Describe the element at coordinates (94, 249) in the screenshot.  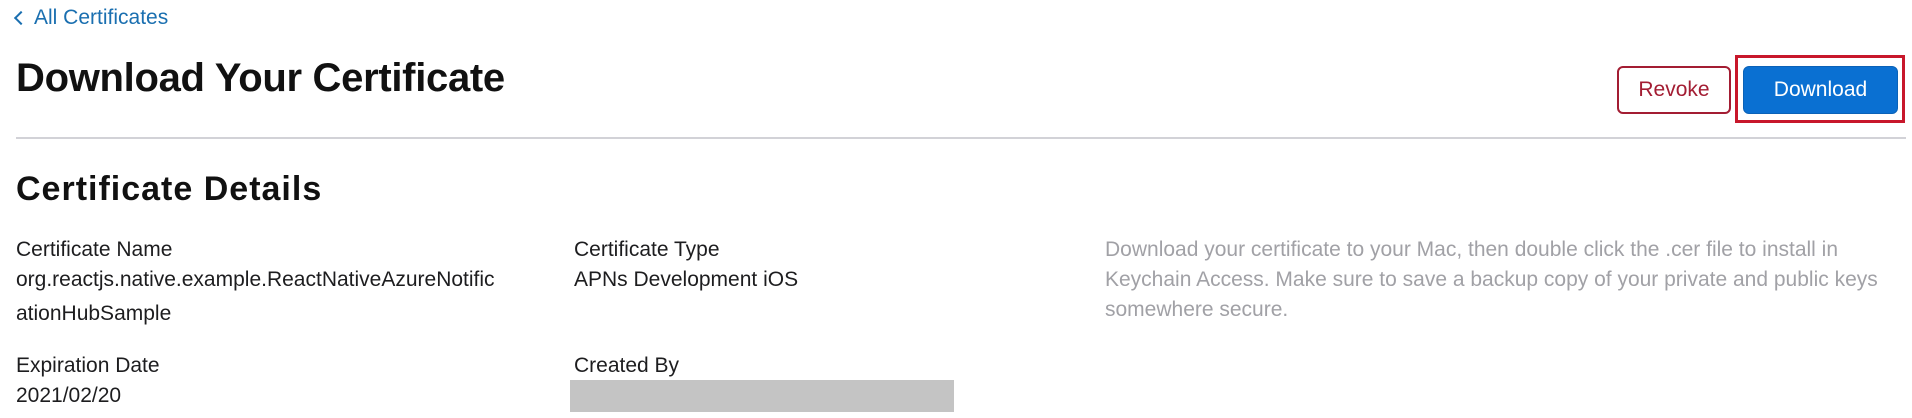
I see `certificate-name-label: Certificate Name` at that location.